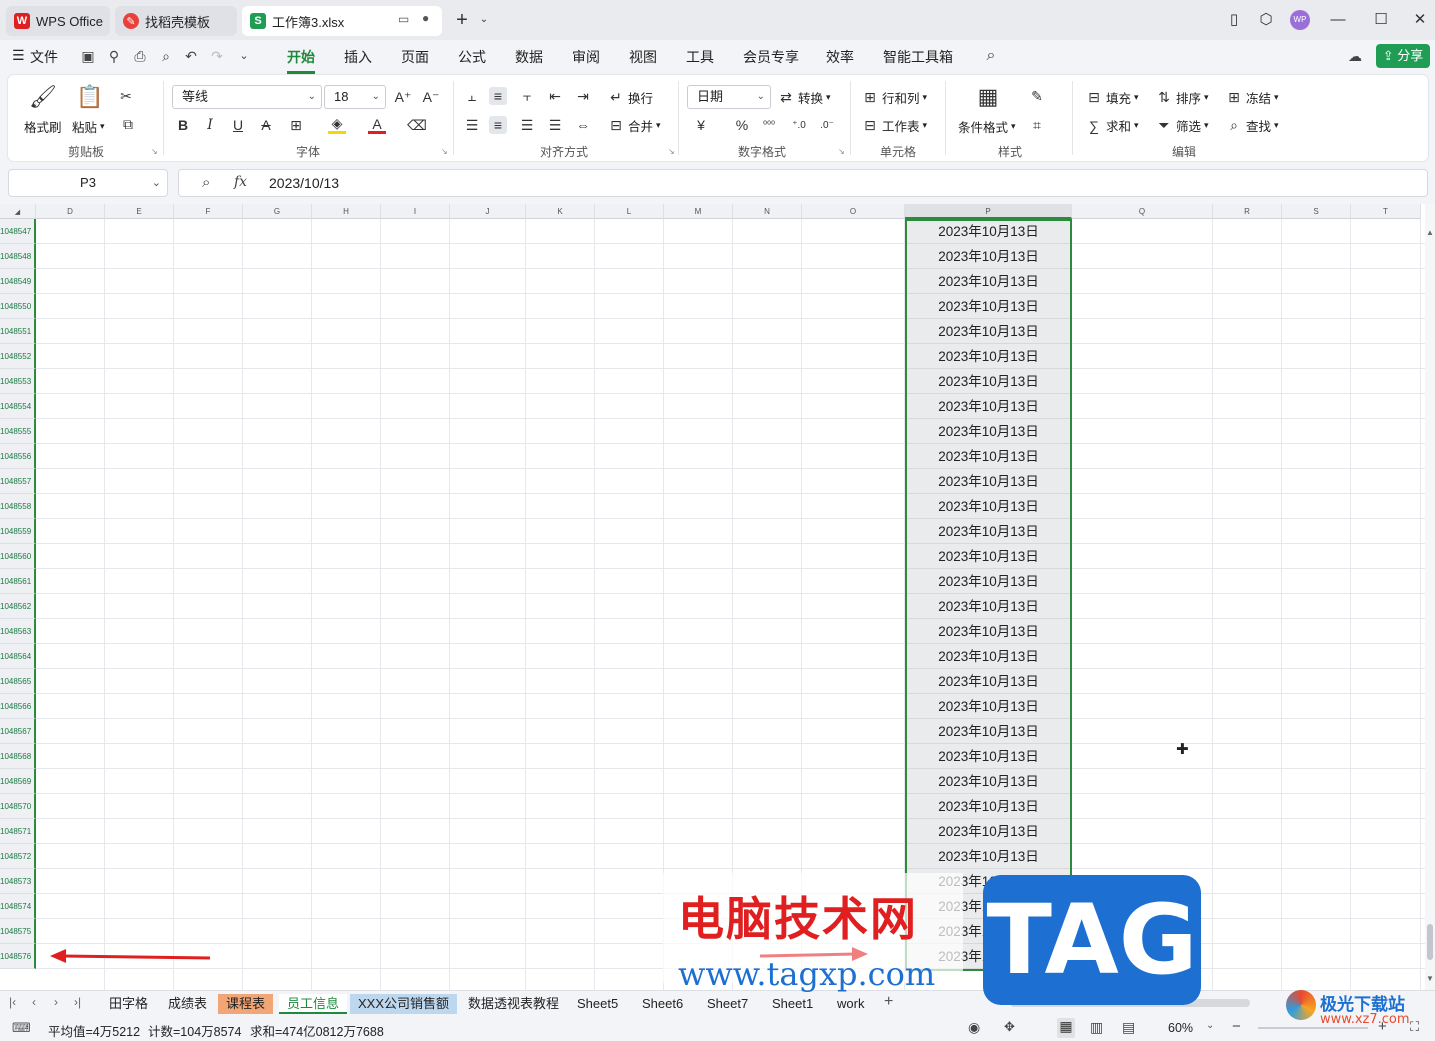 Image resolution: width=1435 pixels, height=1041 pixels. What do you see at coordinates (1247, 211) in the screenshot?
I see `column-header-r: R` at bounding box center [1247, 211].